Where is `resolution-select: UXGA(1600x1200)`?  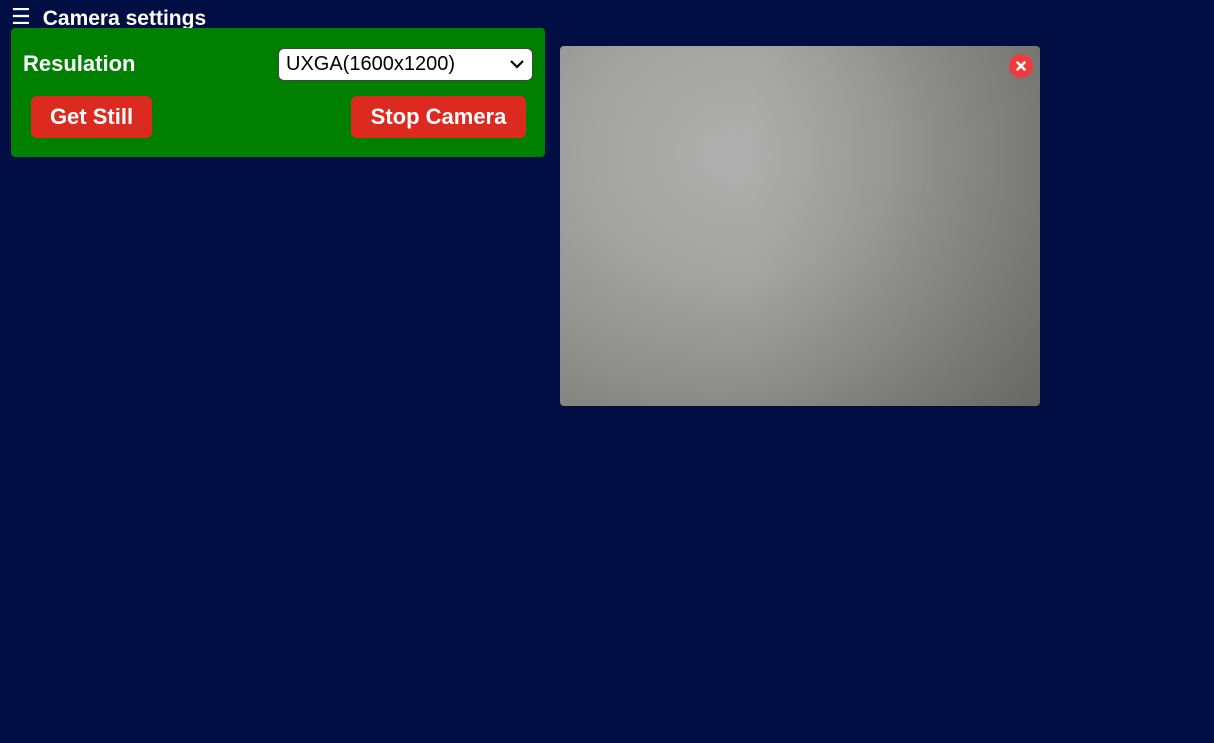
resolution-select: UXGA(1600x1200) is located at coordinates (405, 64).